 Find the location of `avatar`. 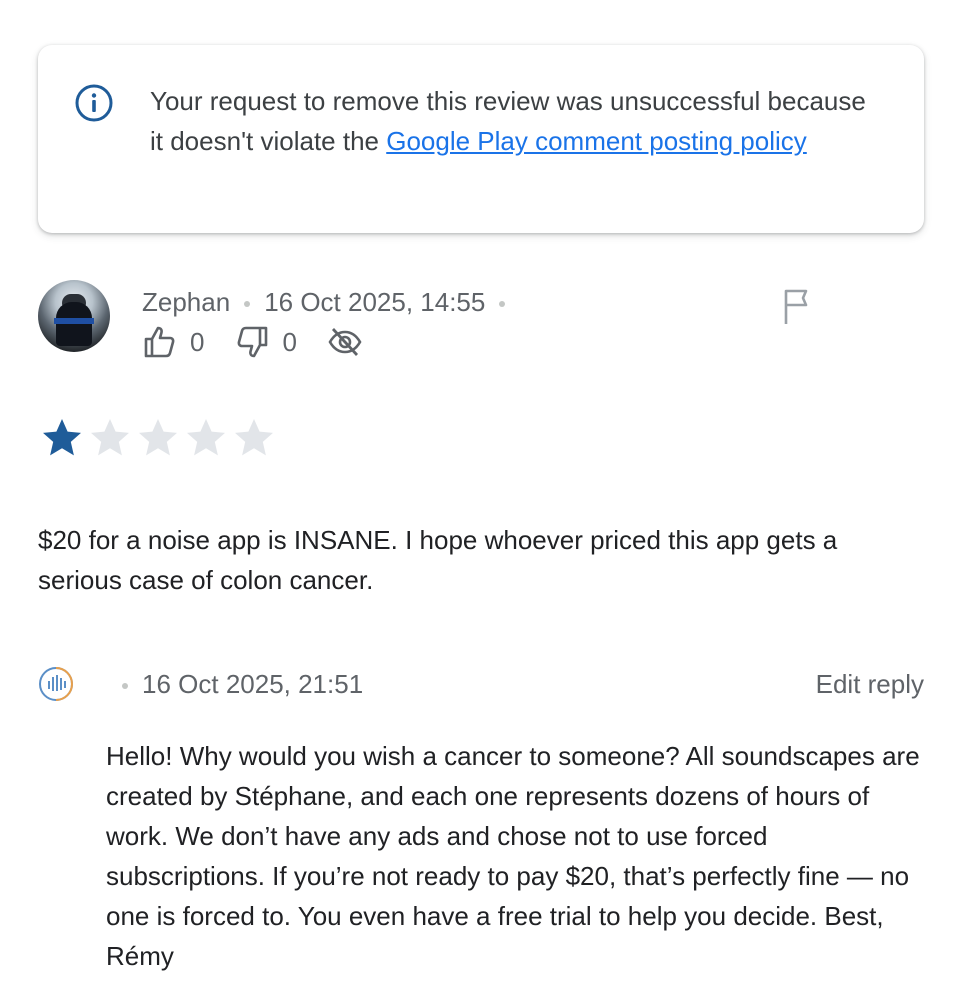

avatar is located at coordinates (74, 316).